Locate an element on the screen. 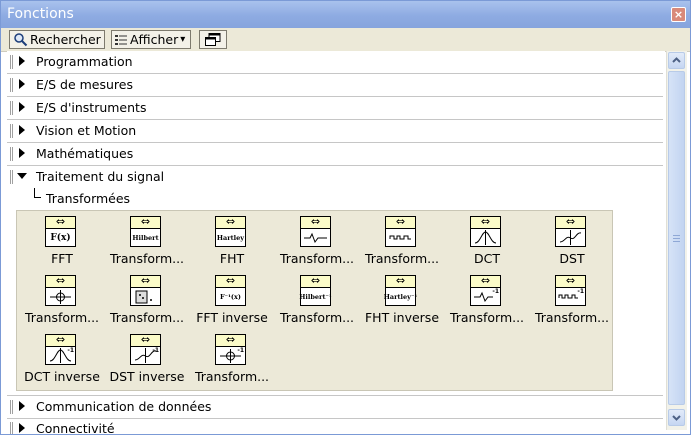  palette-item: ⇔ Hartley⁻¹ FHT inverse is located at coordinates (402, 300).